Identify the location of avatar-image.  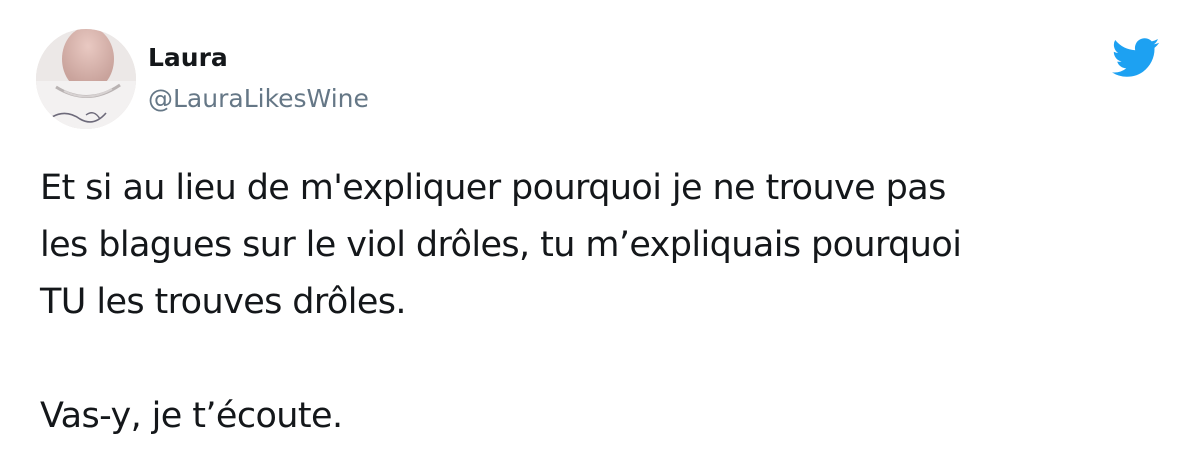
(86, 79).